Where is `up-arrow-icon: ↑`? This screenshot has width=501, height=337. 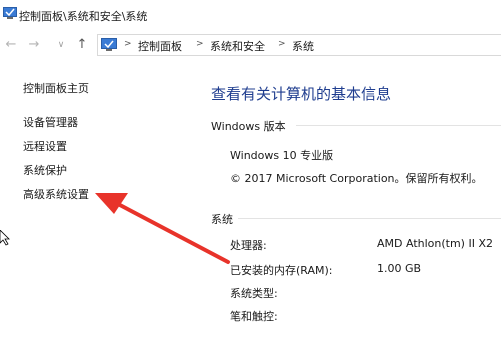
up-arrow-icon: ↑ is located at coordinates (82, 44).